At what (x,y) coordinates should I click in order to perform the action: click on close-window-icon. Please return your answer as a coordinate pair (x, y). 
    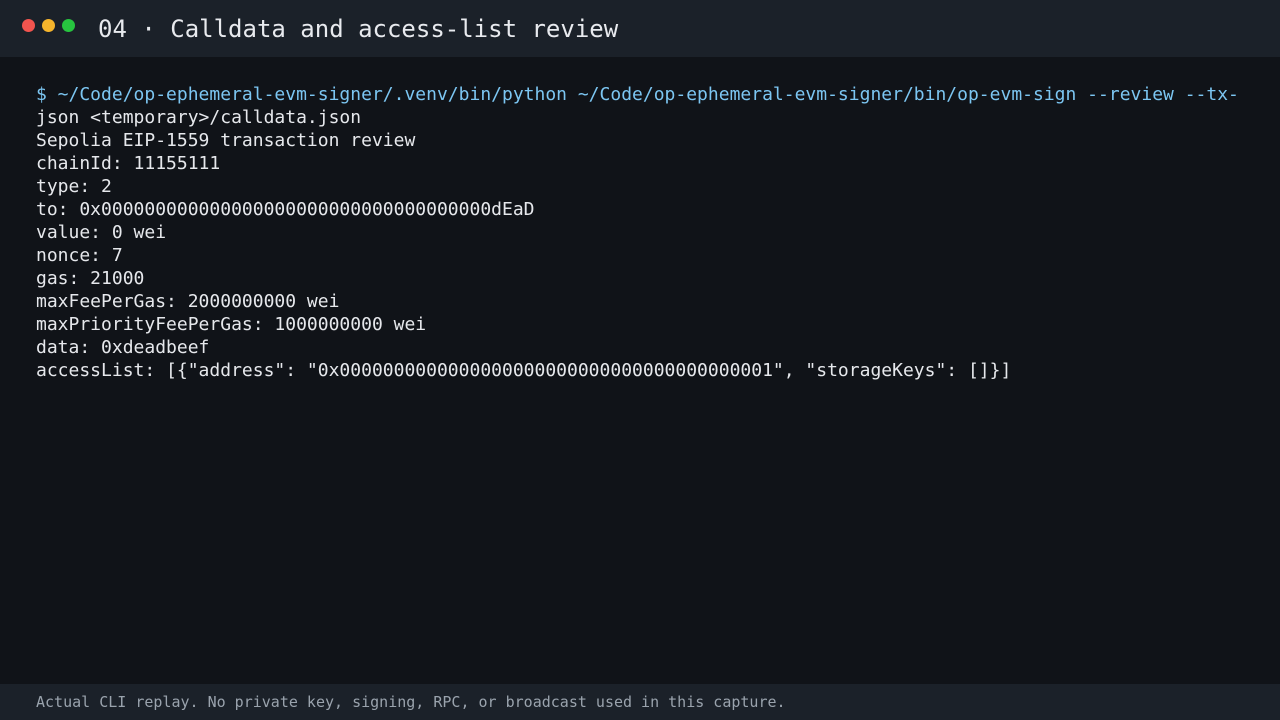
    Looking at the image, I should click on (28, 25).